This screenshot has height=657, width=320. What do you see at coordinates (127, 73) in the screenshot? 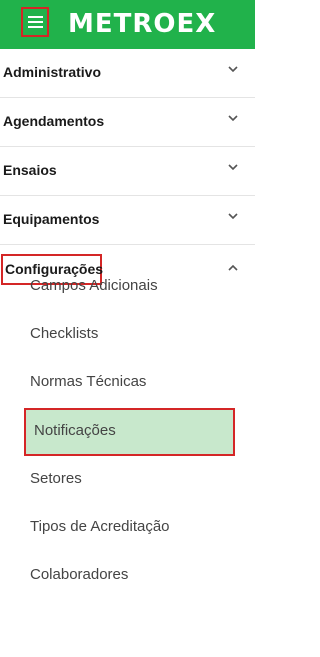
I see `sidebar-item-administrativo: Administrativo` at bounding box center [127, 73].